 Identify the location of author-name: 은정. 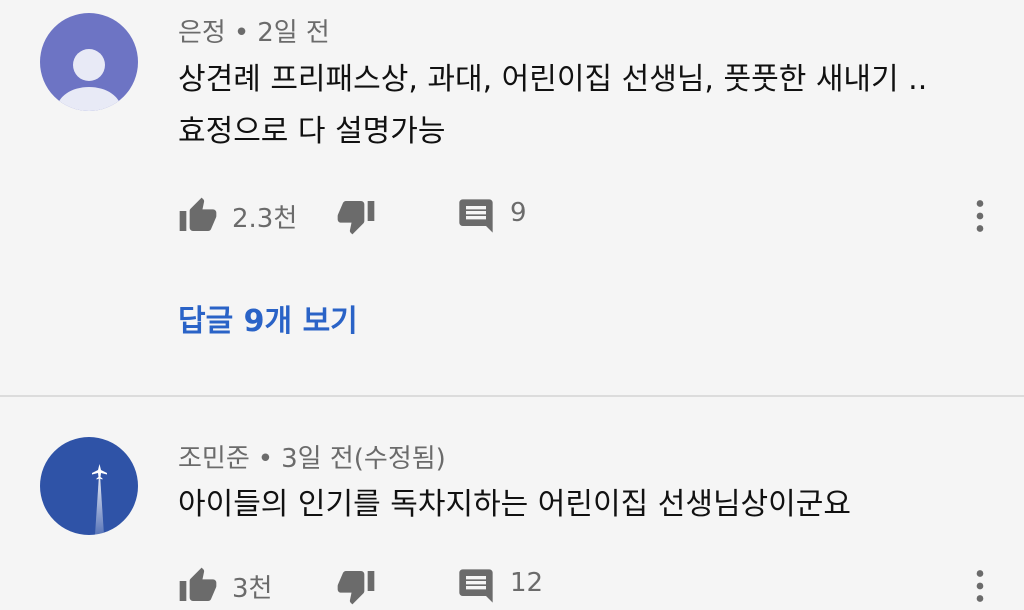
(202, 33).